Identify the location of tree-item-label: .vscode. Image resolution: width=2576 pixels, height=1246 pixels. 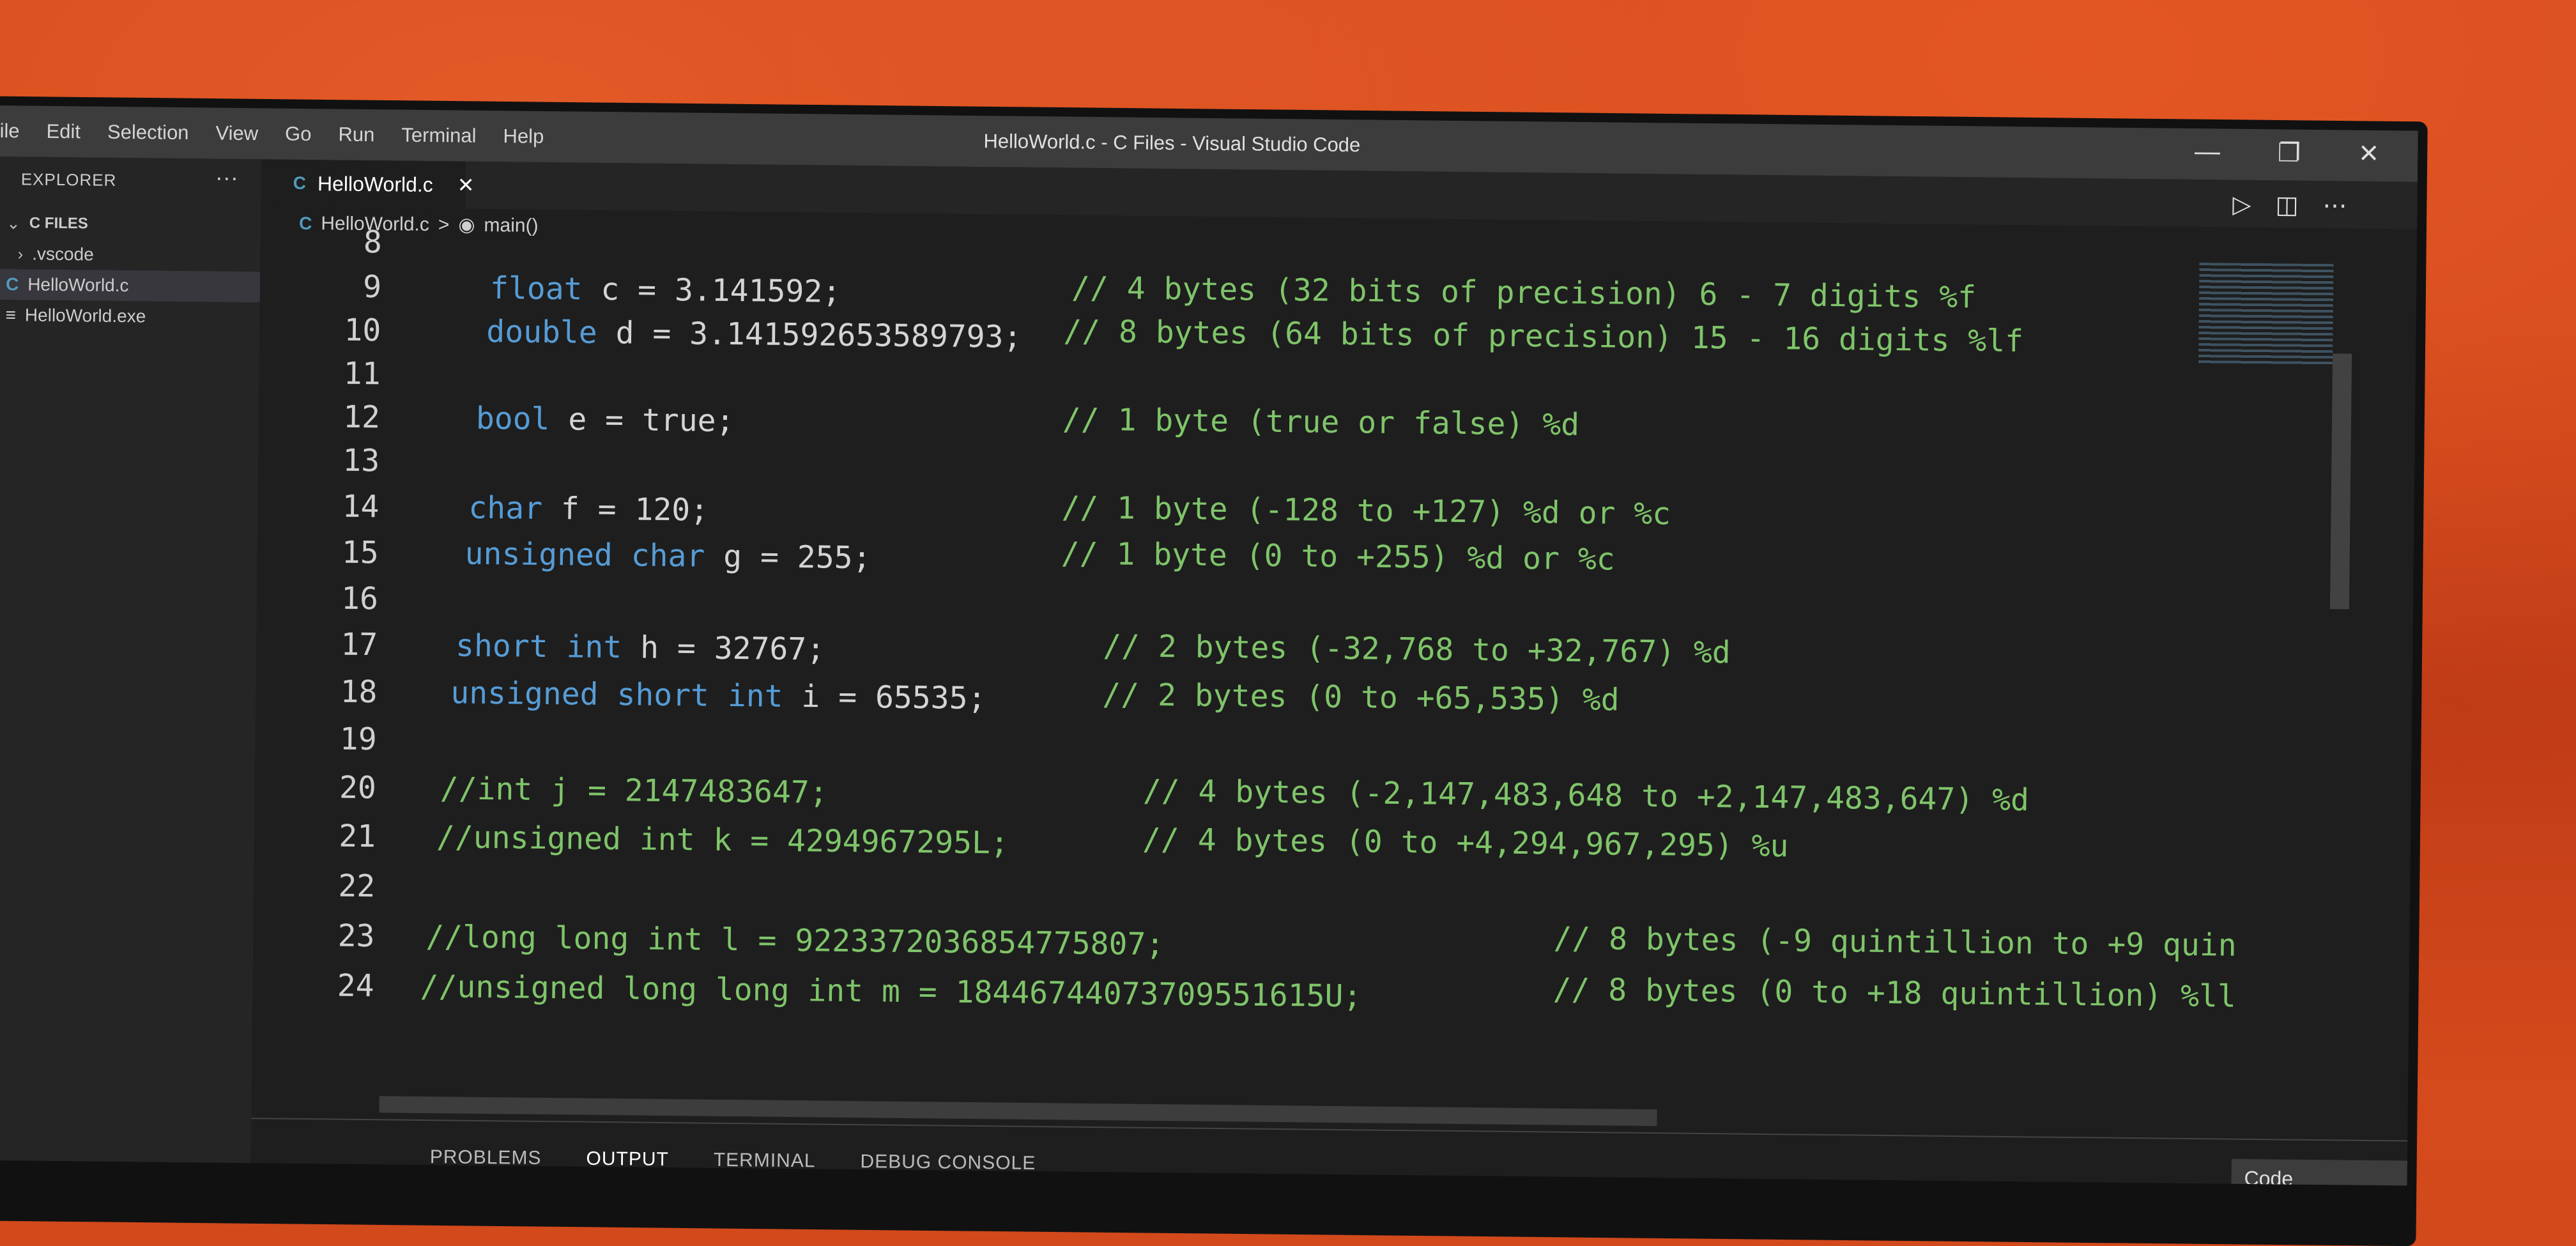
(63, 254).